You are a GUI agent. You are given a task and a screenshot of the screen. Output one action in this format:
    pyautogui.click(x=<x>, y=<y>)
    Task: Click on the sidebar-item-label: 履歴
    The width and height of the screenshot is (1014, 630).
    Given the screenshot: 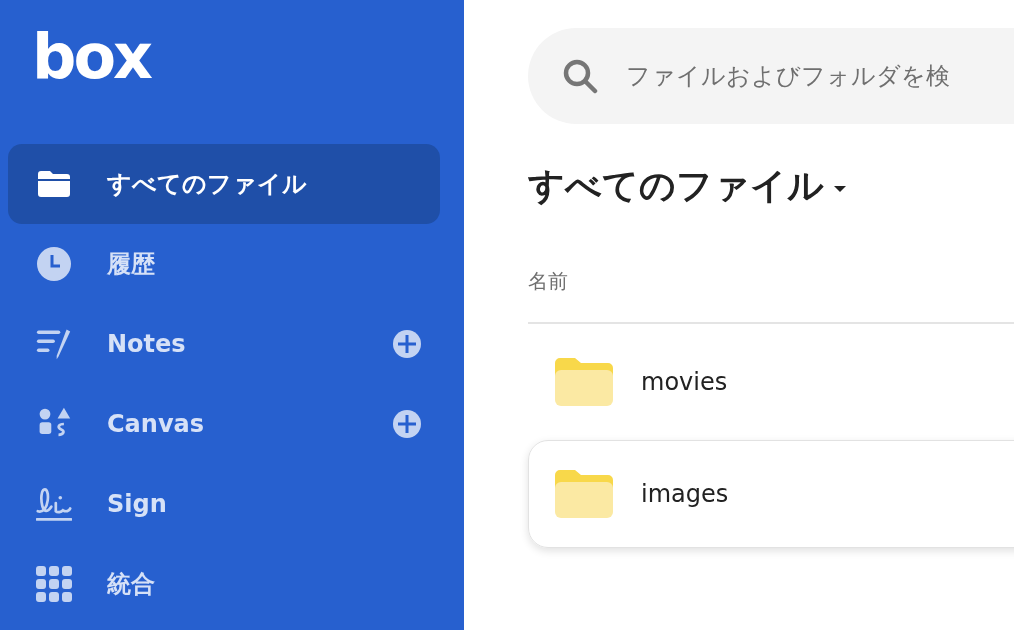 What is the action you would take?
    pyautogui.click(x=131, y=264)
    